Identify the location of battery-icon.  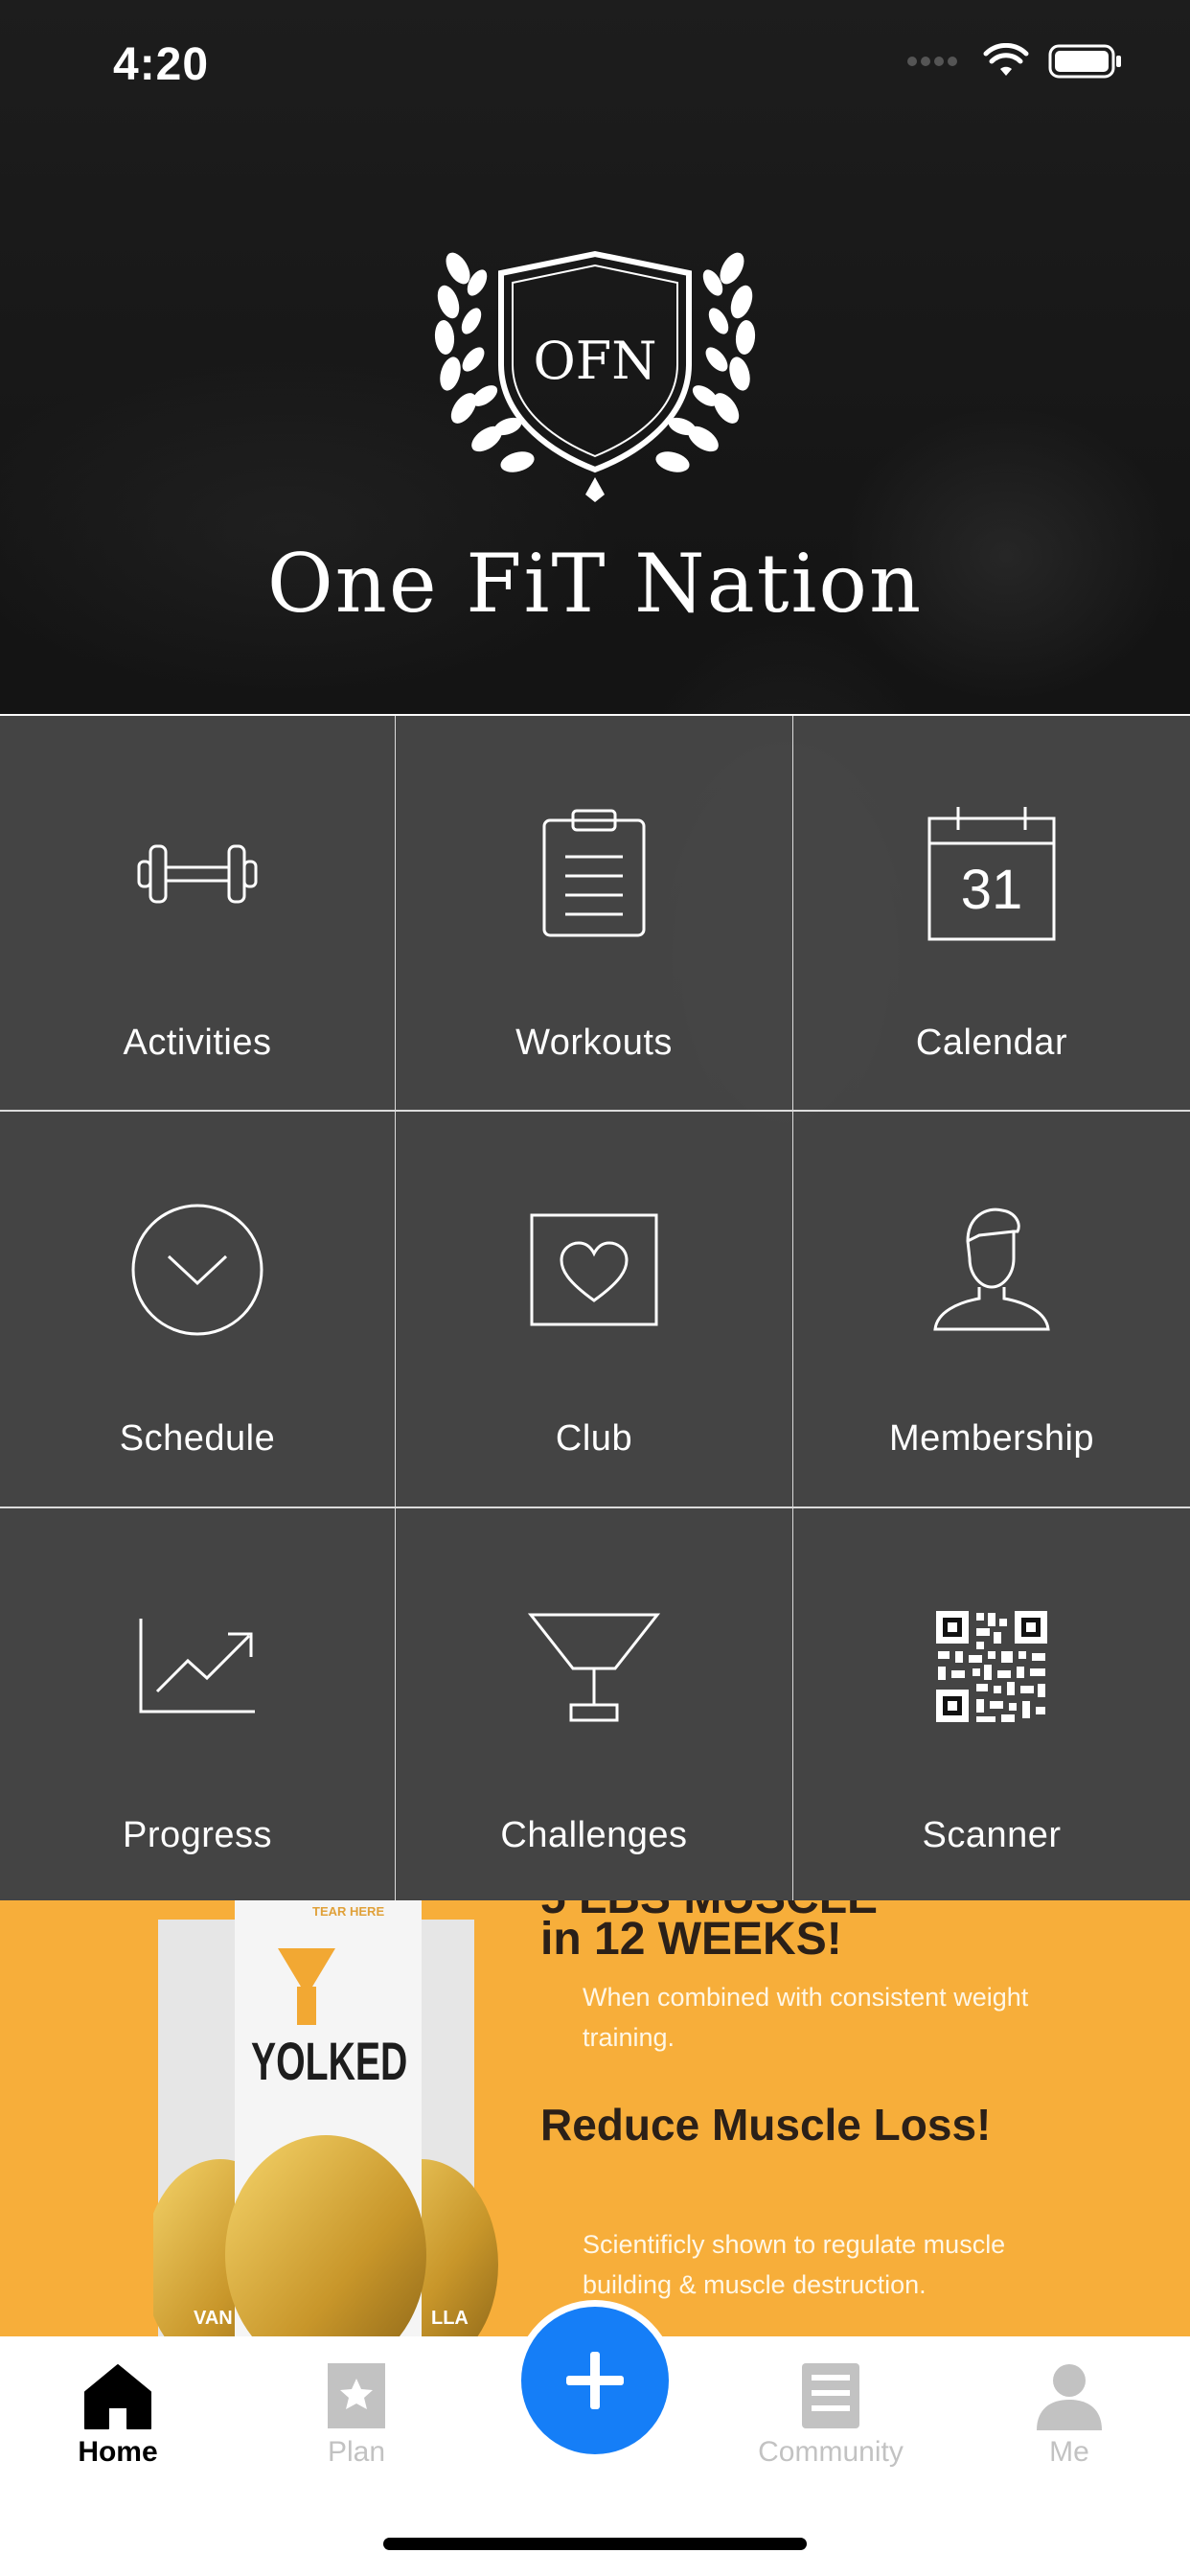
(1084, 62).